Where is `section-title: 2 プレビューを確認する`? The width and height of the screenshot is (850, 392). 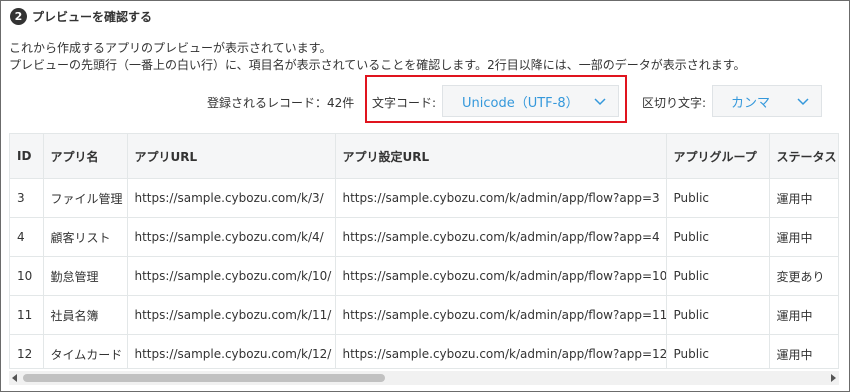
section-title: 2 プレビューを確認する is located at coordinates (81, 16).